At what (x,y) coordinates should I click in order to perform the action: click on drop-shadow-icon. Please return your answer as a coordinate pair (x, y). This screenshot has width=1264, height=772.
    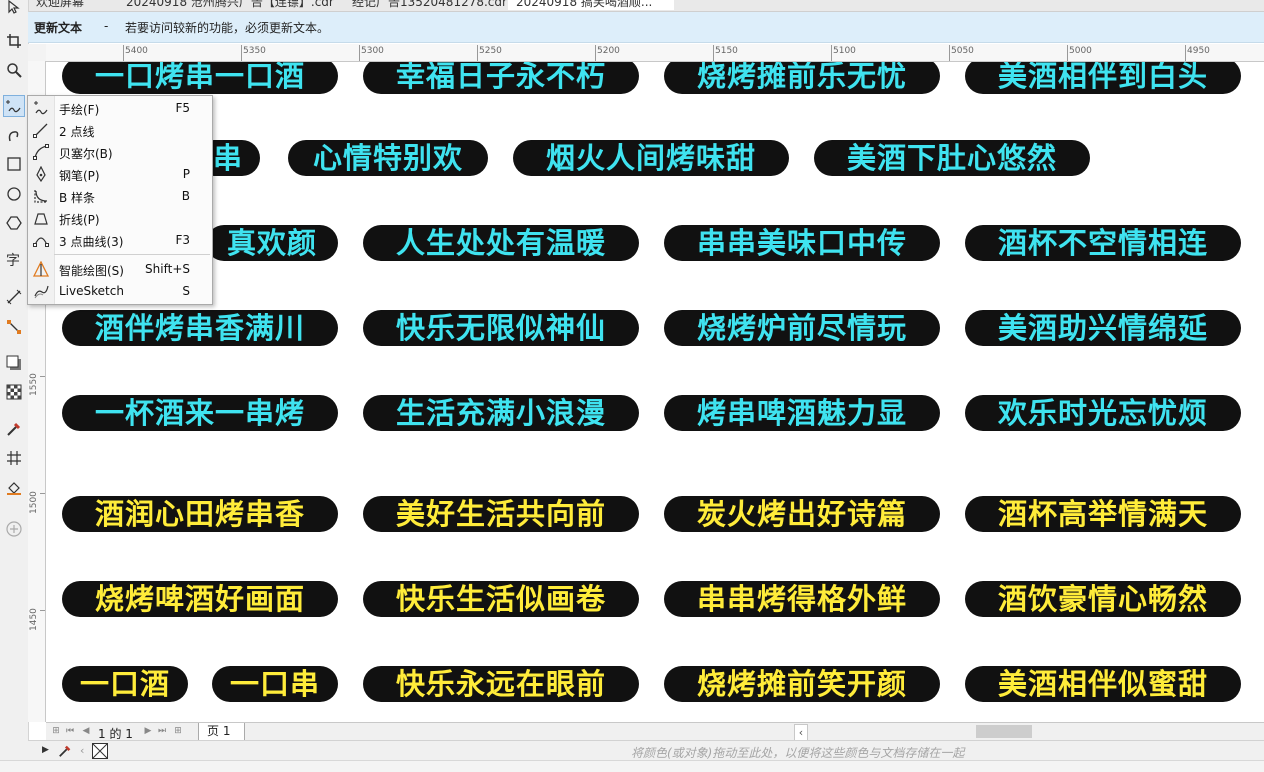
    Looking at the image, I should click on (14, 363).